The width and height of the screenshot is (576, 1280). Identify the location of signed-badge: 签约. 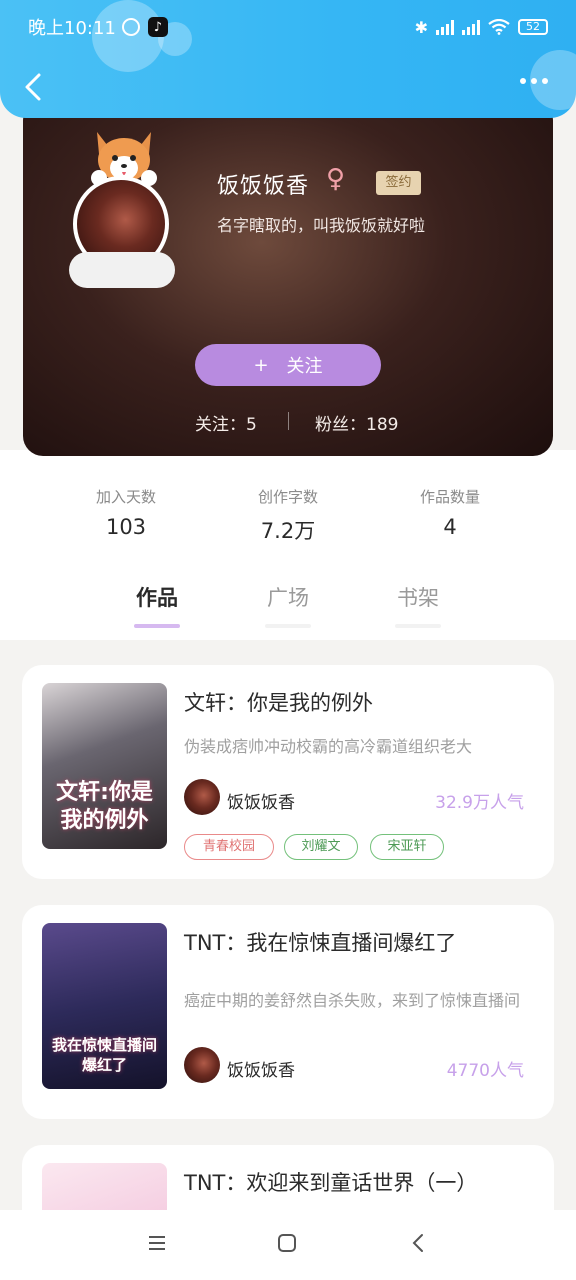
(398, 183).